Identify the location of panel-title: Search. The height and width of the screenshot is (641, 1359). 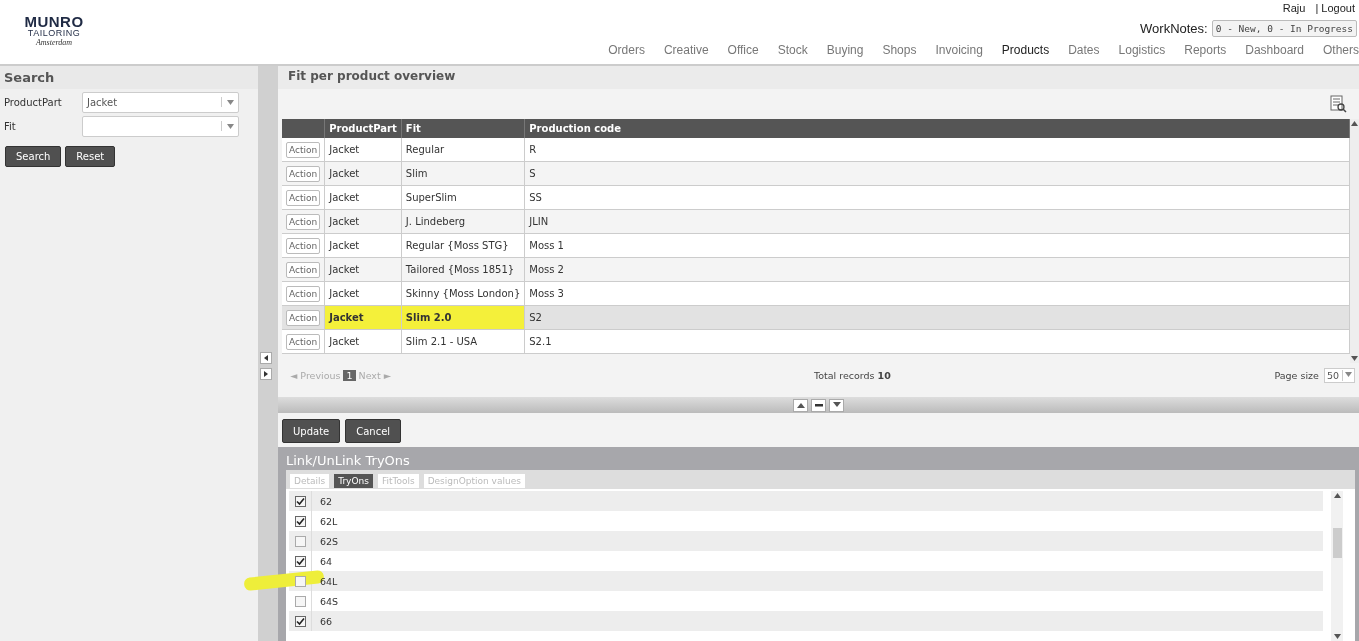
(129, 77).